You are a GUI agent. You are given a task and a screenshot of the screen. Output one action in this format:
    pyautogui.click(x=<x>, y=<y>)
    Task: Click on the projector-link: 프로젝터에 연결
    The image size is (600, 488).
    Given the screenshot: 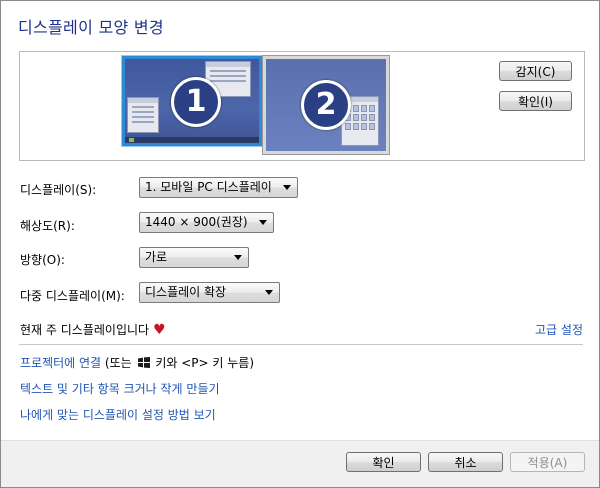 What is the action you would take?
    pyautogui.click(x=60, y=363)
    